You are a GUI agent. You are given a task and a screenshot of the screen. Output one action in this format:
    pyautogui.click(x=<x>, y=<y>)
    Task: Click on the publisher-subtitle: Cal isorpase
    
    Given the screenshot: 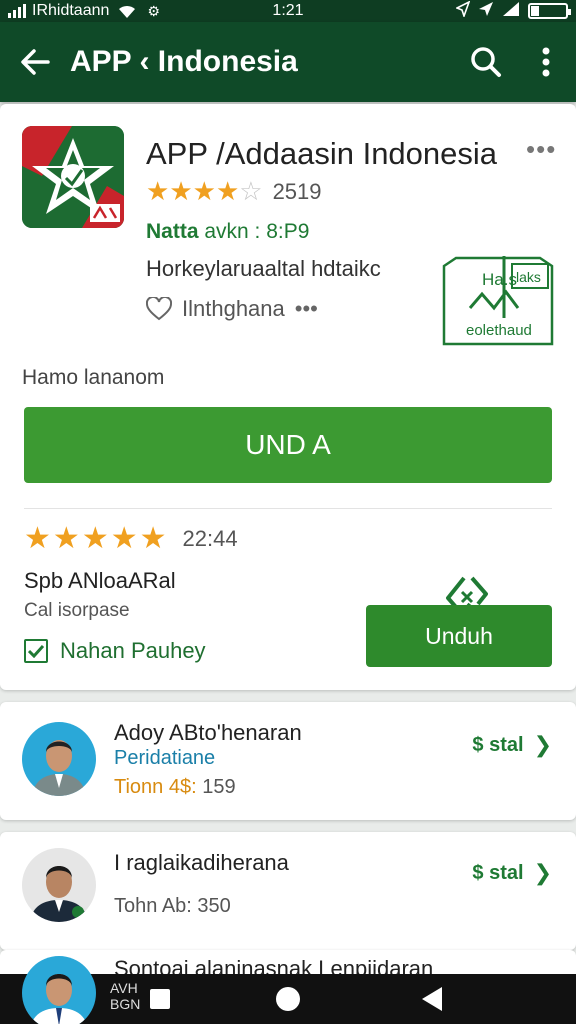 What is the action you would take?
    pyautogui.click(x=77, y=610)
    